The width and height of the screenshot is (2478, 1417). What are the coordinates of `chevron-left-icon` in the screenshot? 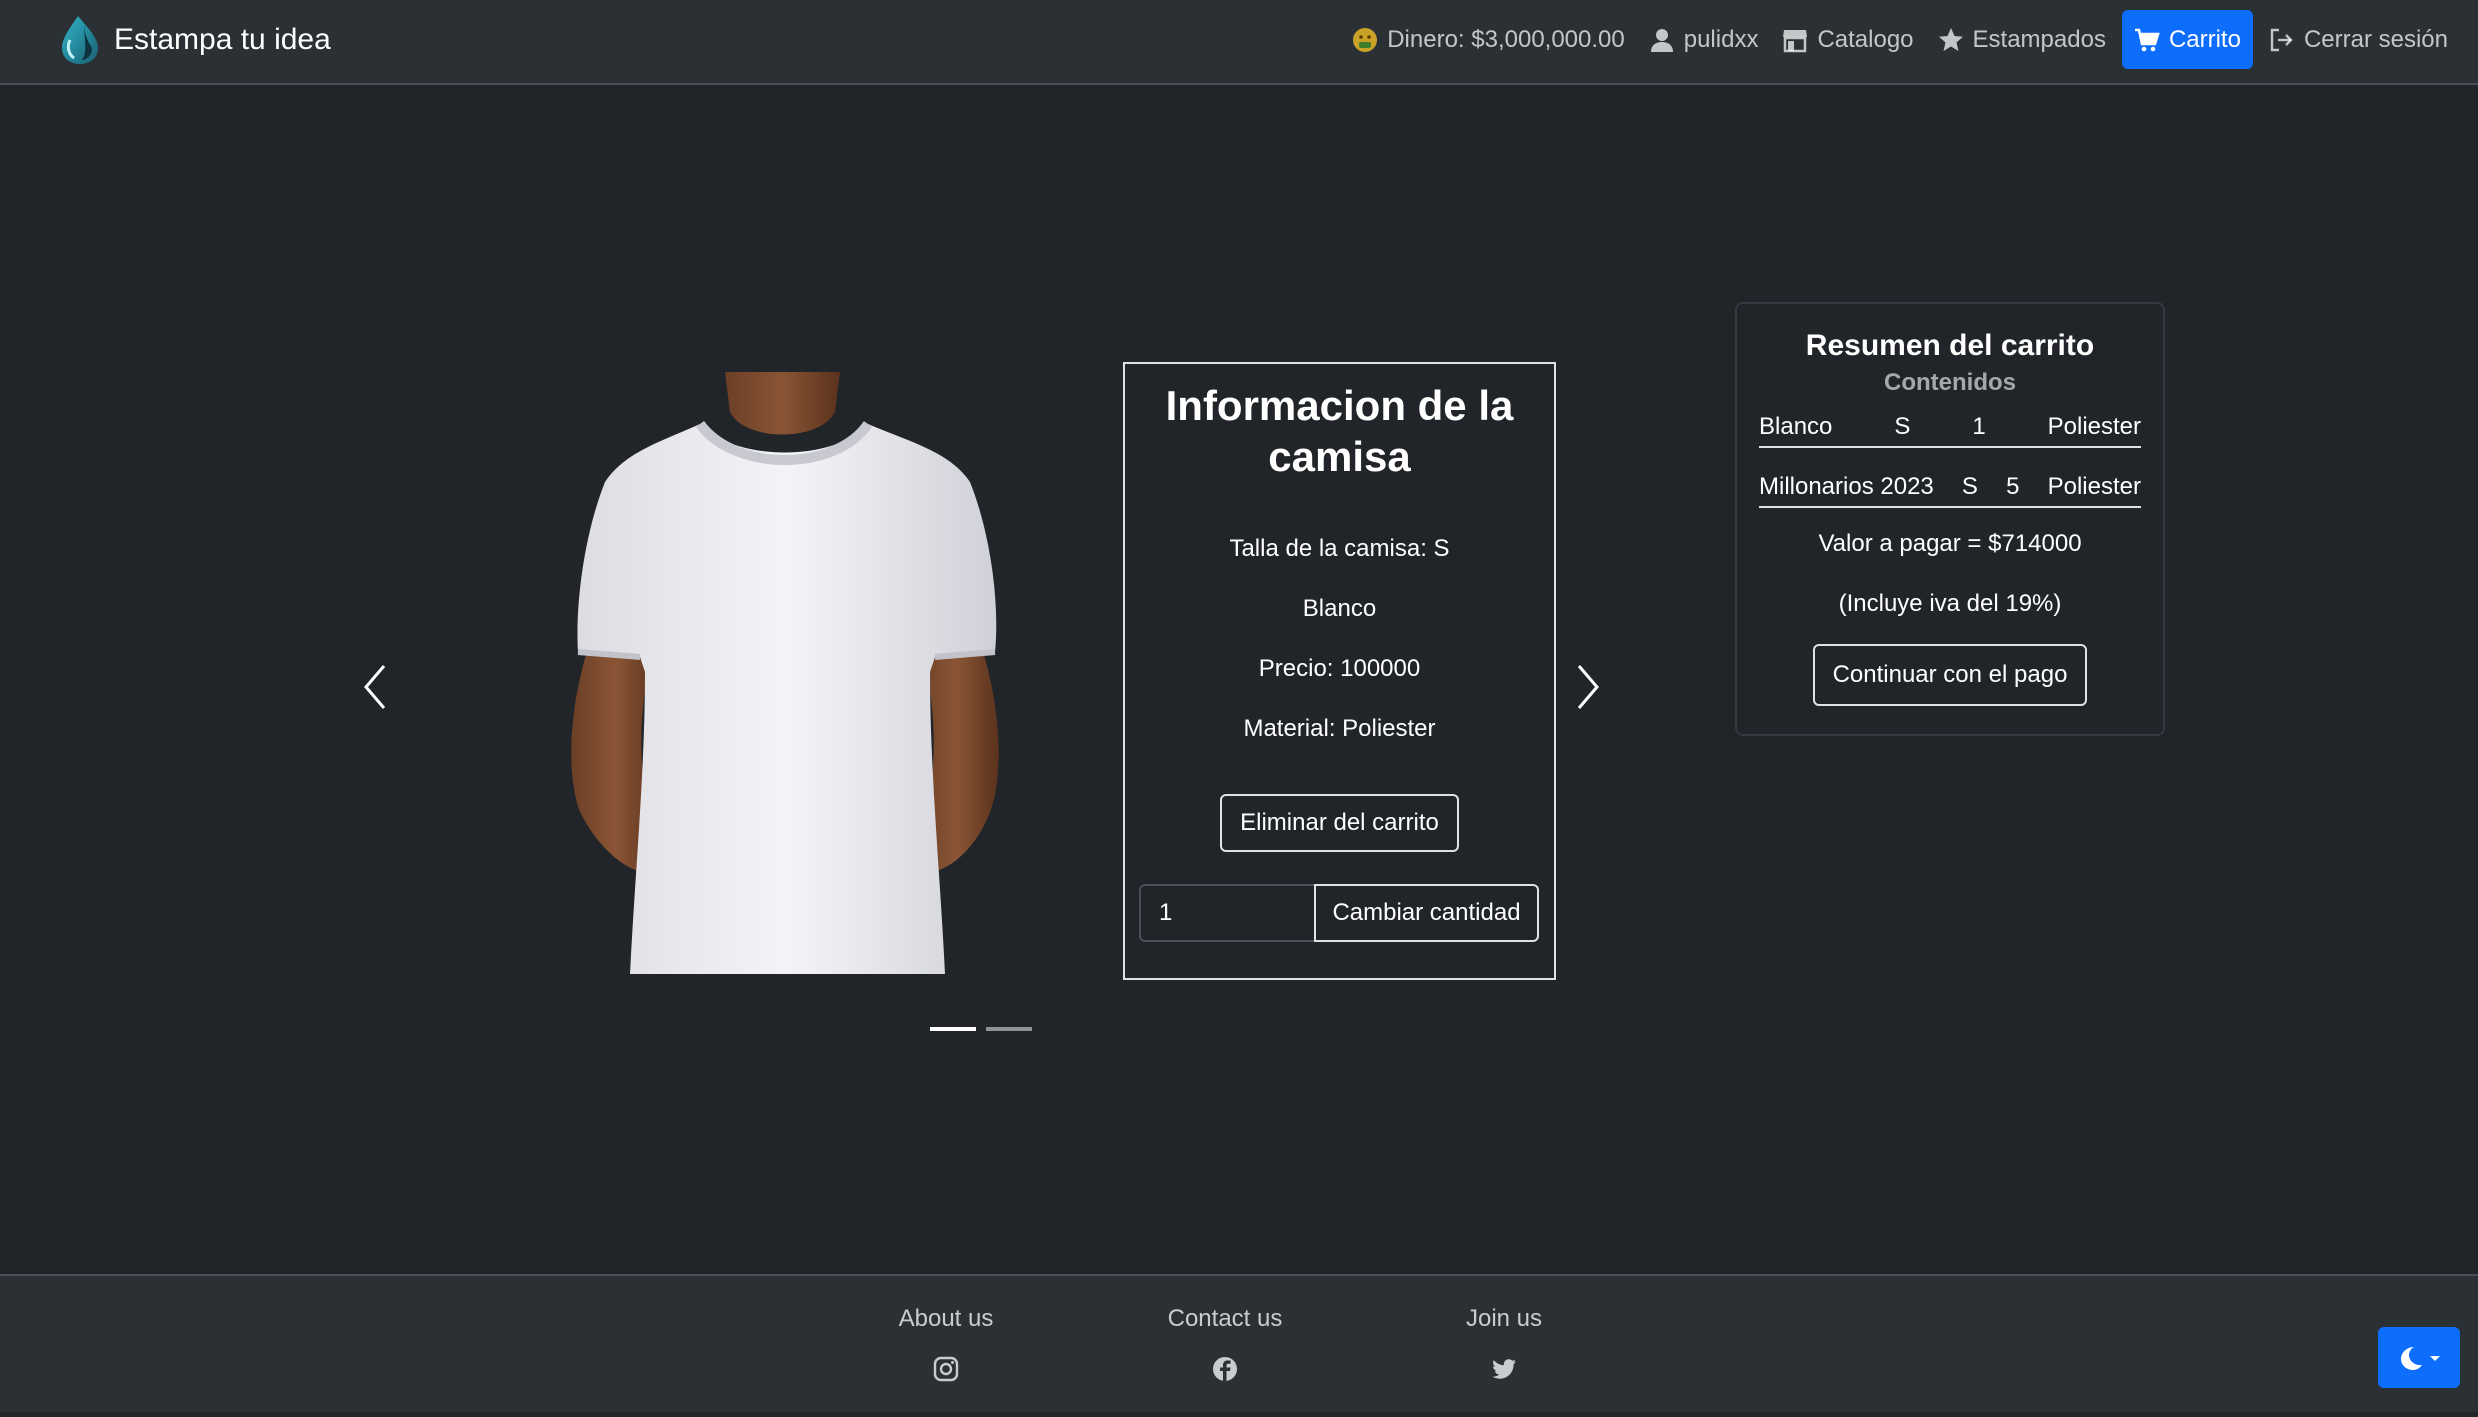 It's located at (375, 687).